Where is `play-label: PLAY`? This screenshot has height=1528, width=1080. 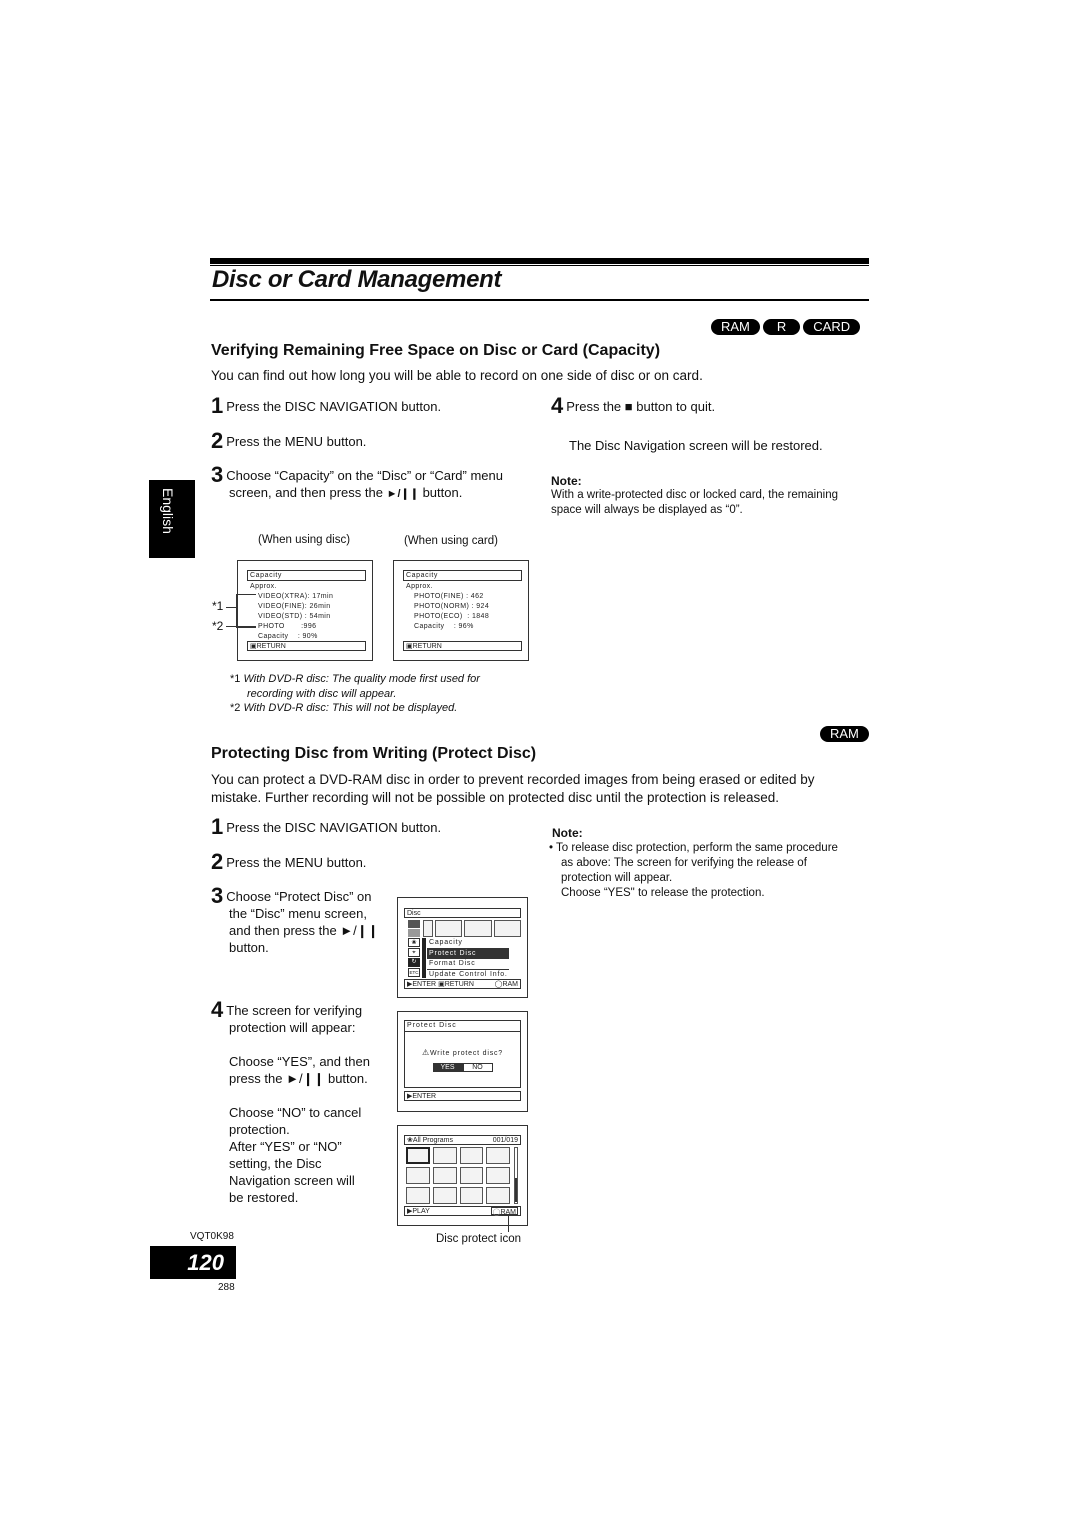
play-label: PLAY is located at coordinates (421, 1211).